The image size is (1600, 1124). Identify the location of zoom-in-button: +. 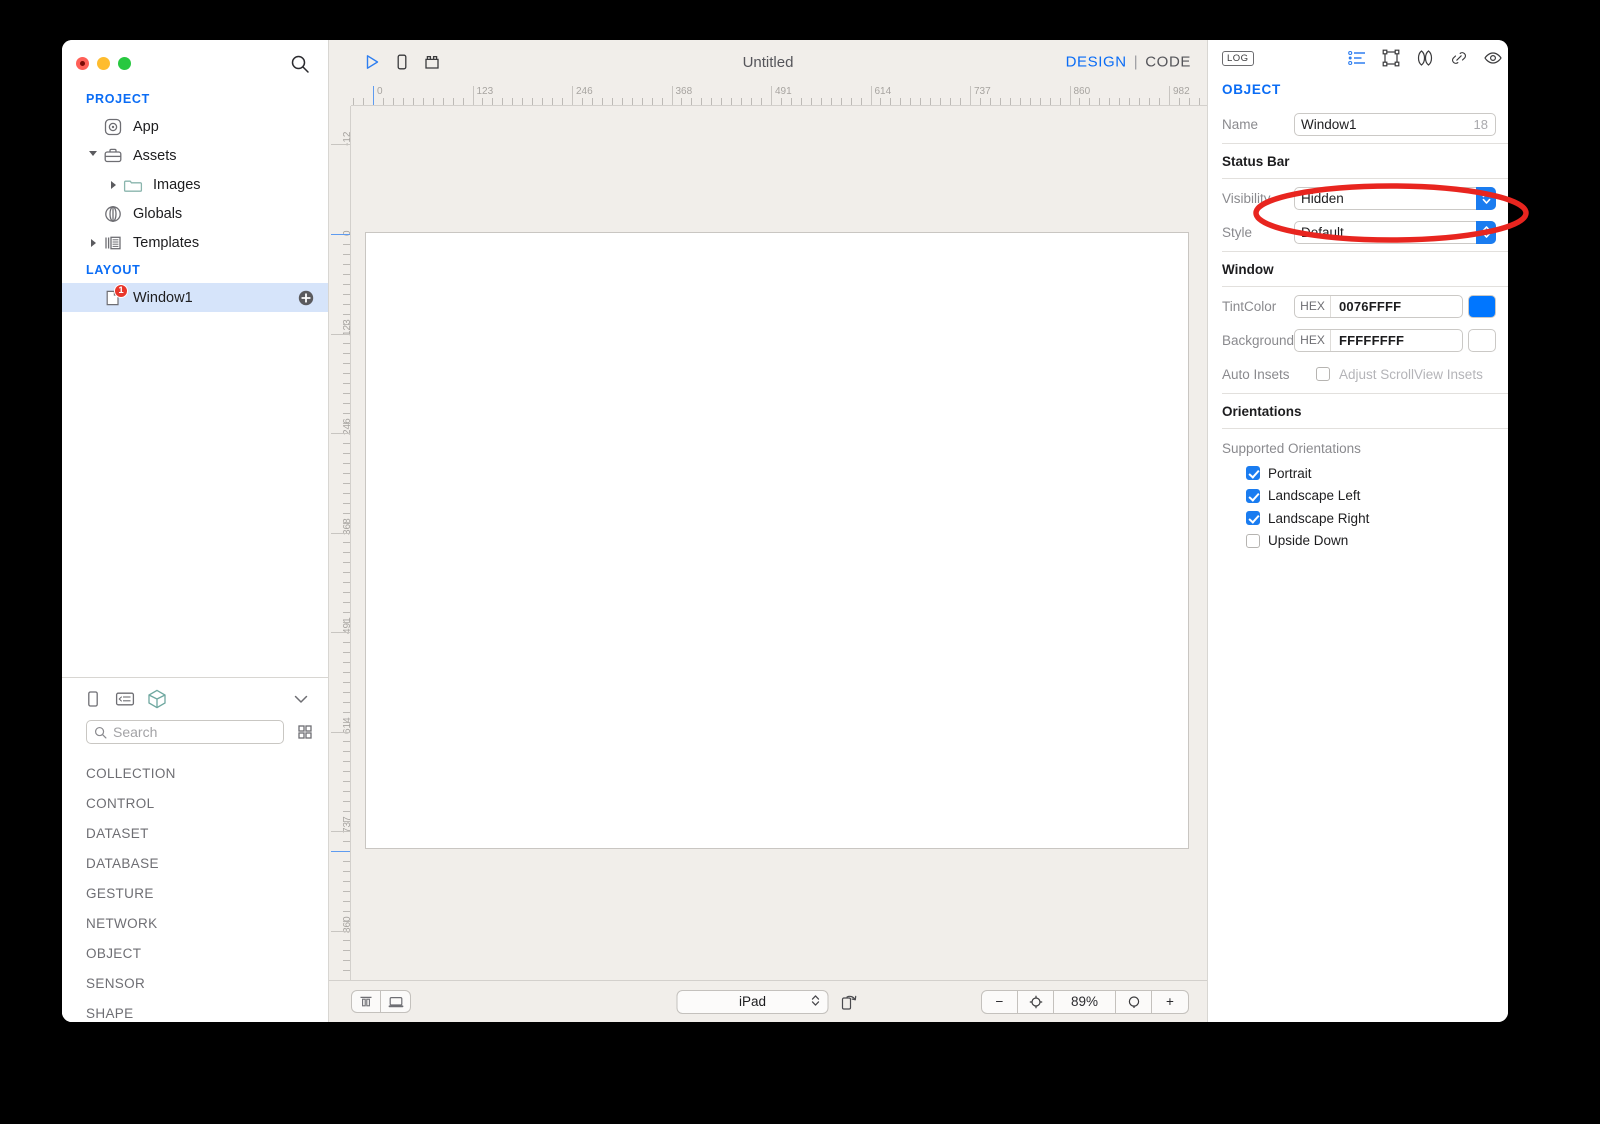
(1170, 1002).